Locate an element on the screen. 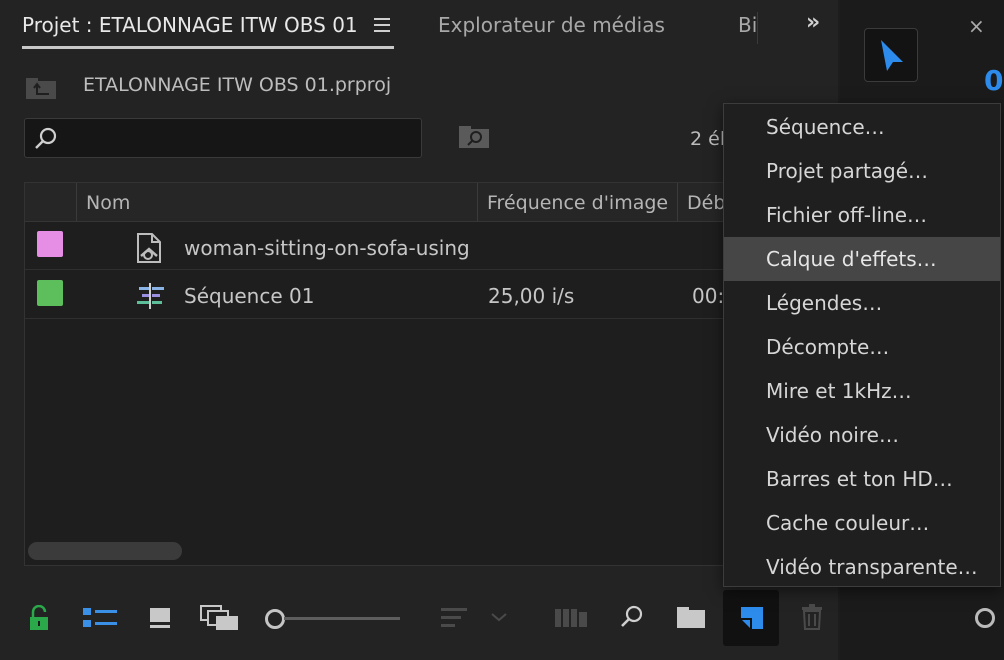  find-icon is located at coordinates (632, 617).